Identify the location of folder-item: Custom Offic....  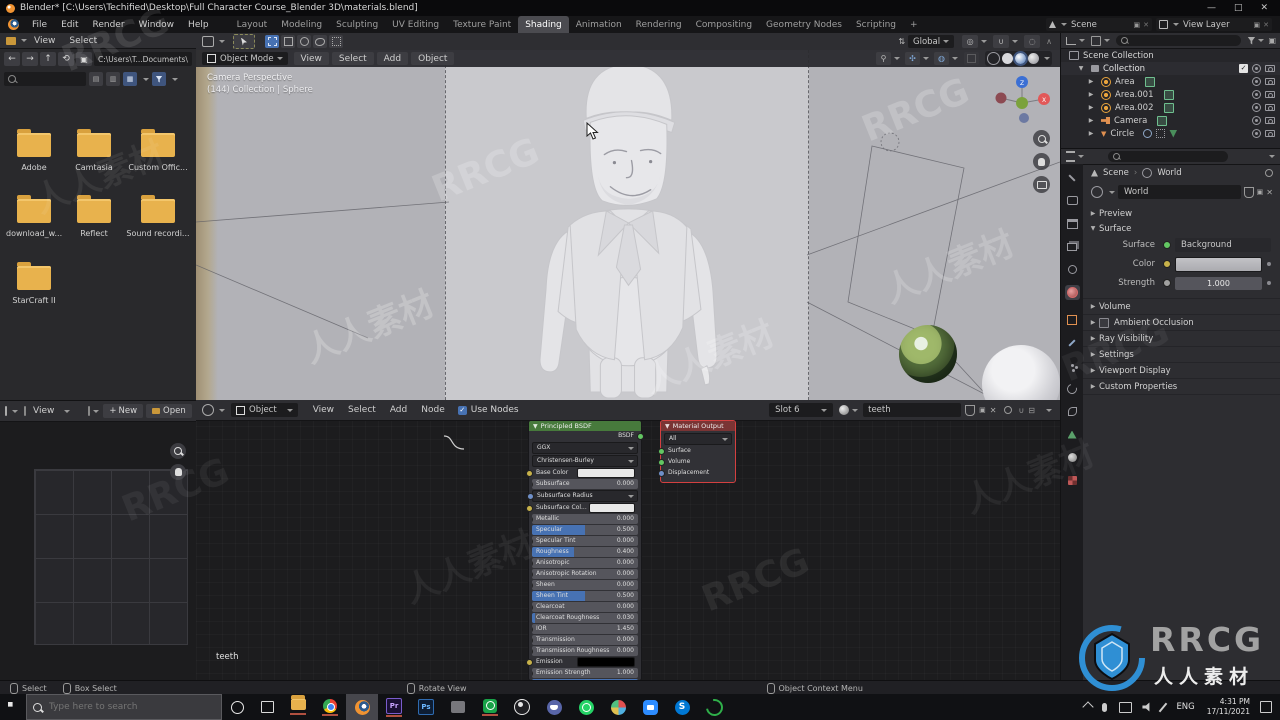
(158, 150).